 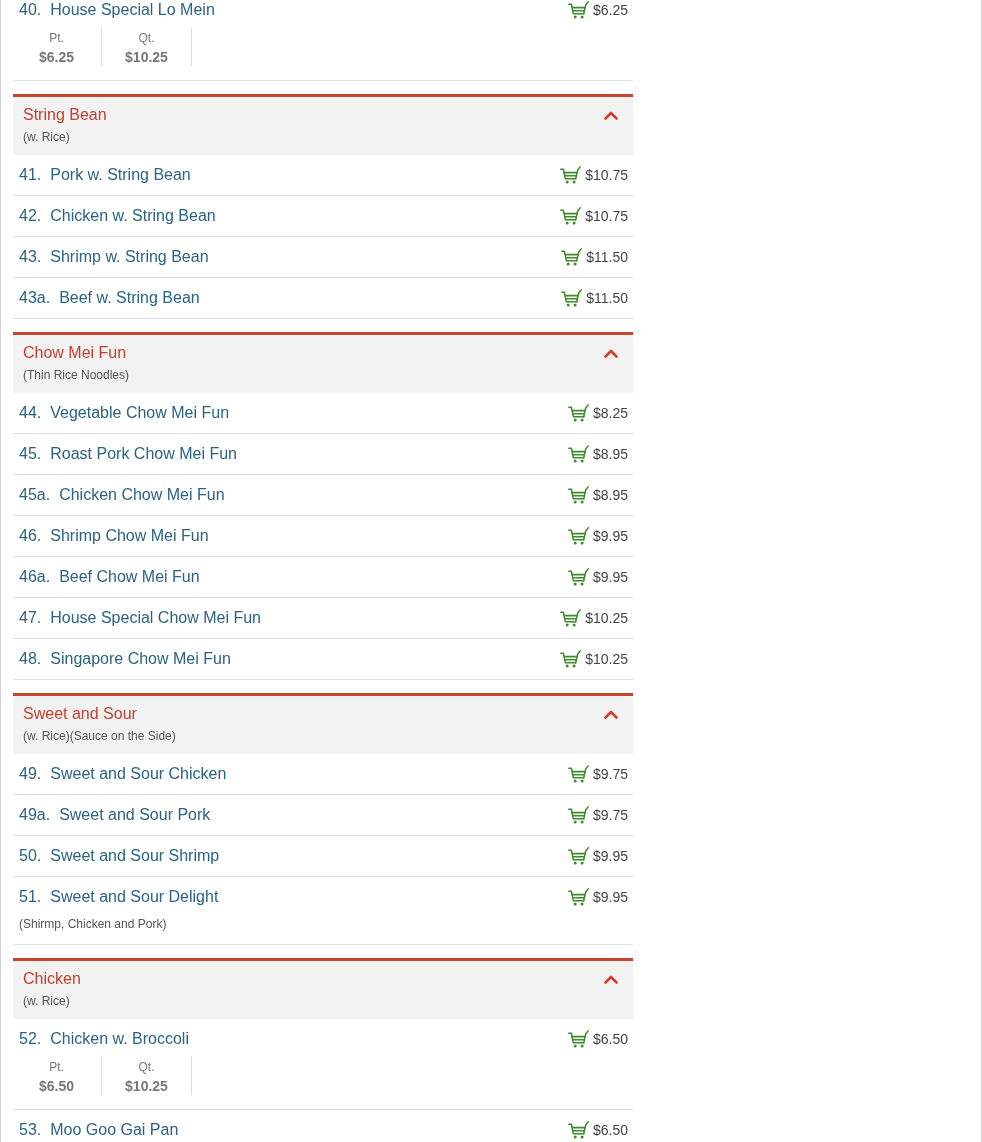 What do you see at coordinates (142, 494) in the screenshot?
I see `item-name: Chicken Chow Mei Fun` at bounding box center [142, 494].